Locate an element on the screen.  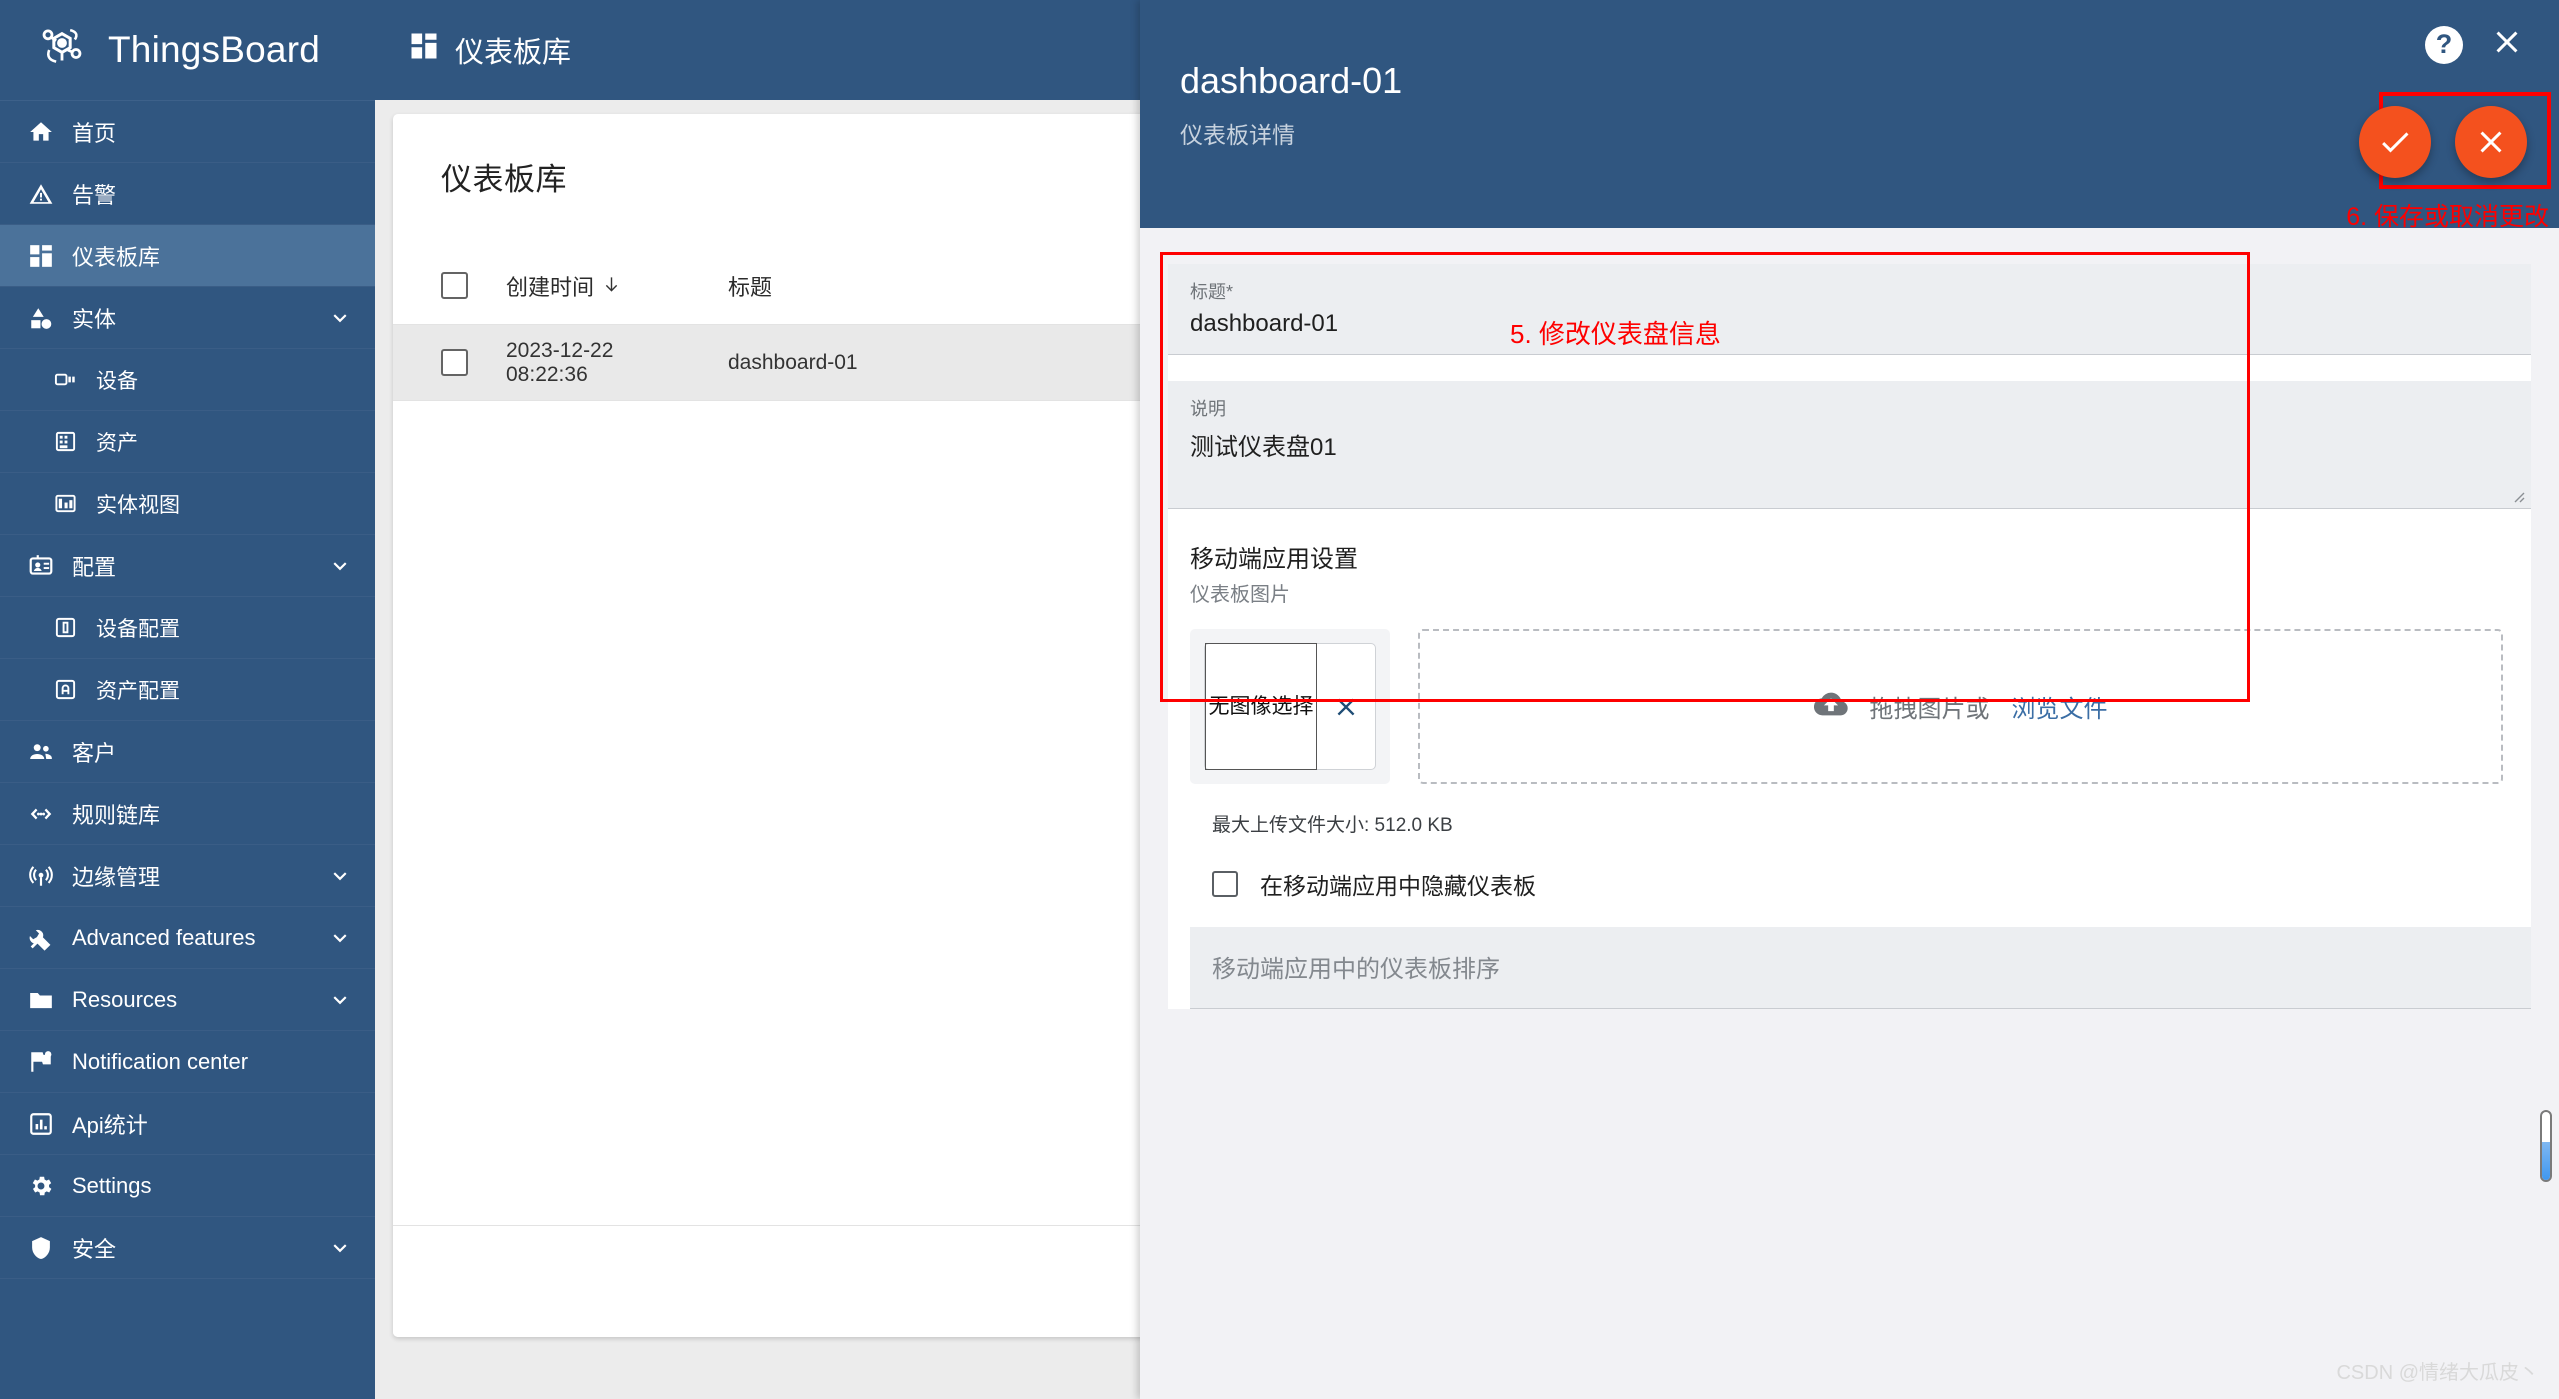
sidebar-item-15: Notification center is located at coordinates (187, 1062).